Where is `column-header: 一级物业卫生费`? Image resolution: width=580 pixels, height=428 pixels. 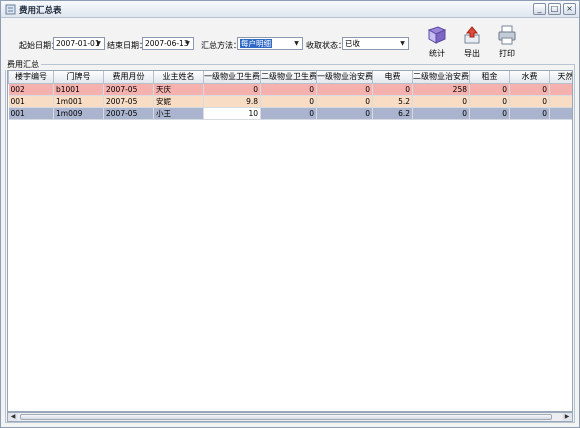
column-header: 一级物业卫生费 is located at coordinates (232, 77).